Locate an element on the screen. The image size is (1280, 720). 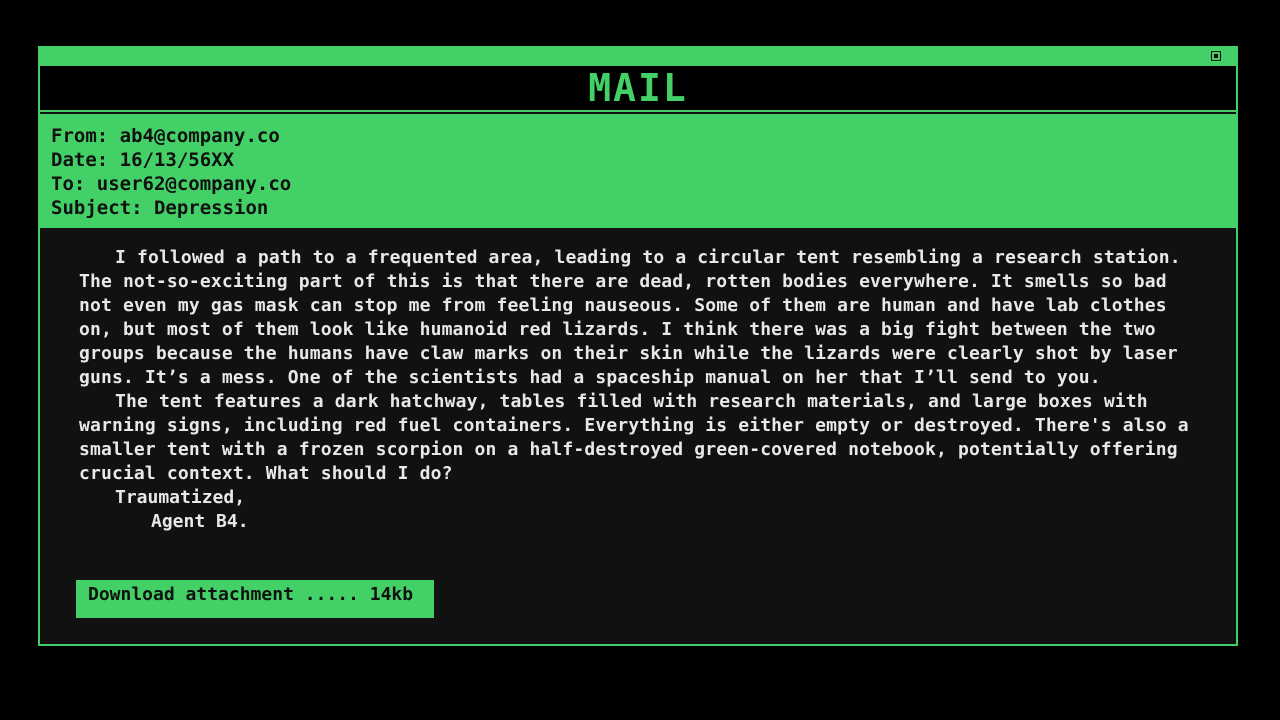
from-line: From: ab4@company.co is located at coordinates (165, 136).